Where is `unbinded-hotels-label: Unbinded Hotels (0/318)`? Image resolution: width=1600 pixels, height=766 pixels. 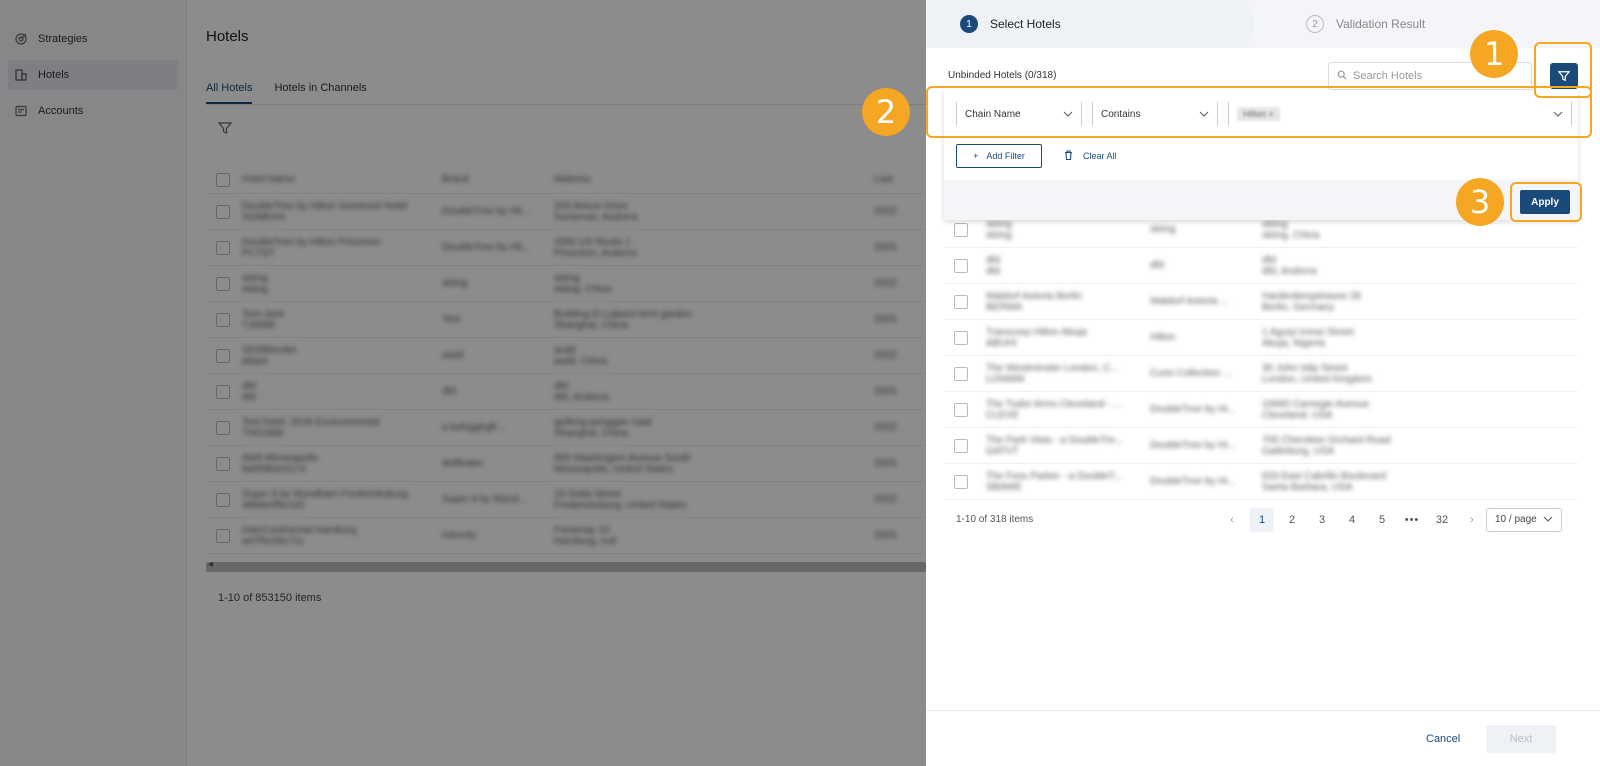
unbinded-hotels-label: Unbinded Hotels (0/318) is located at coordinates (1002, 75).